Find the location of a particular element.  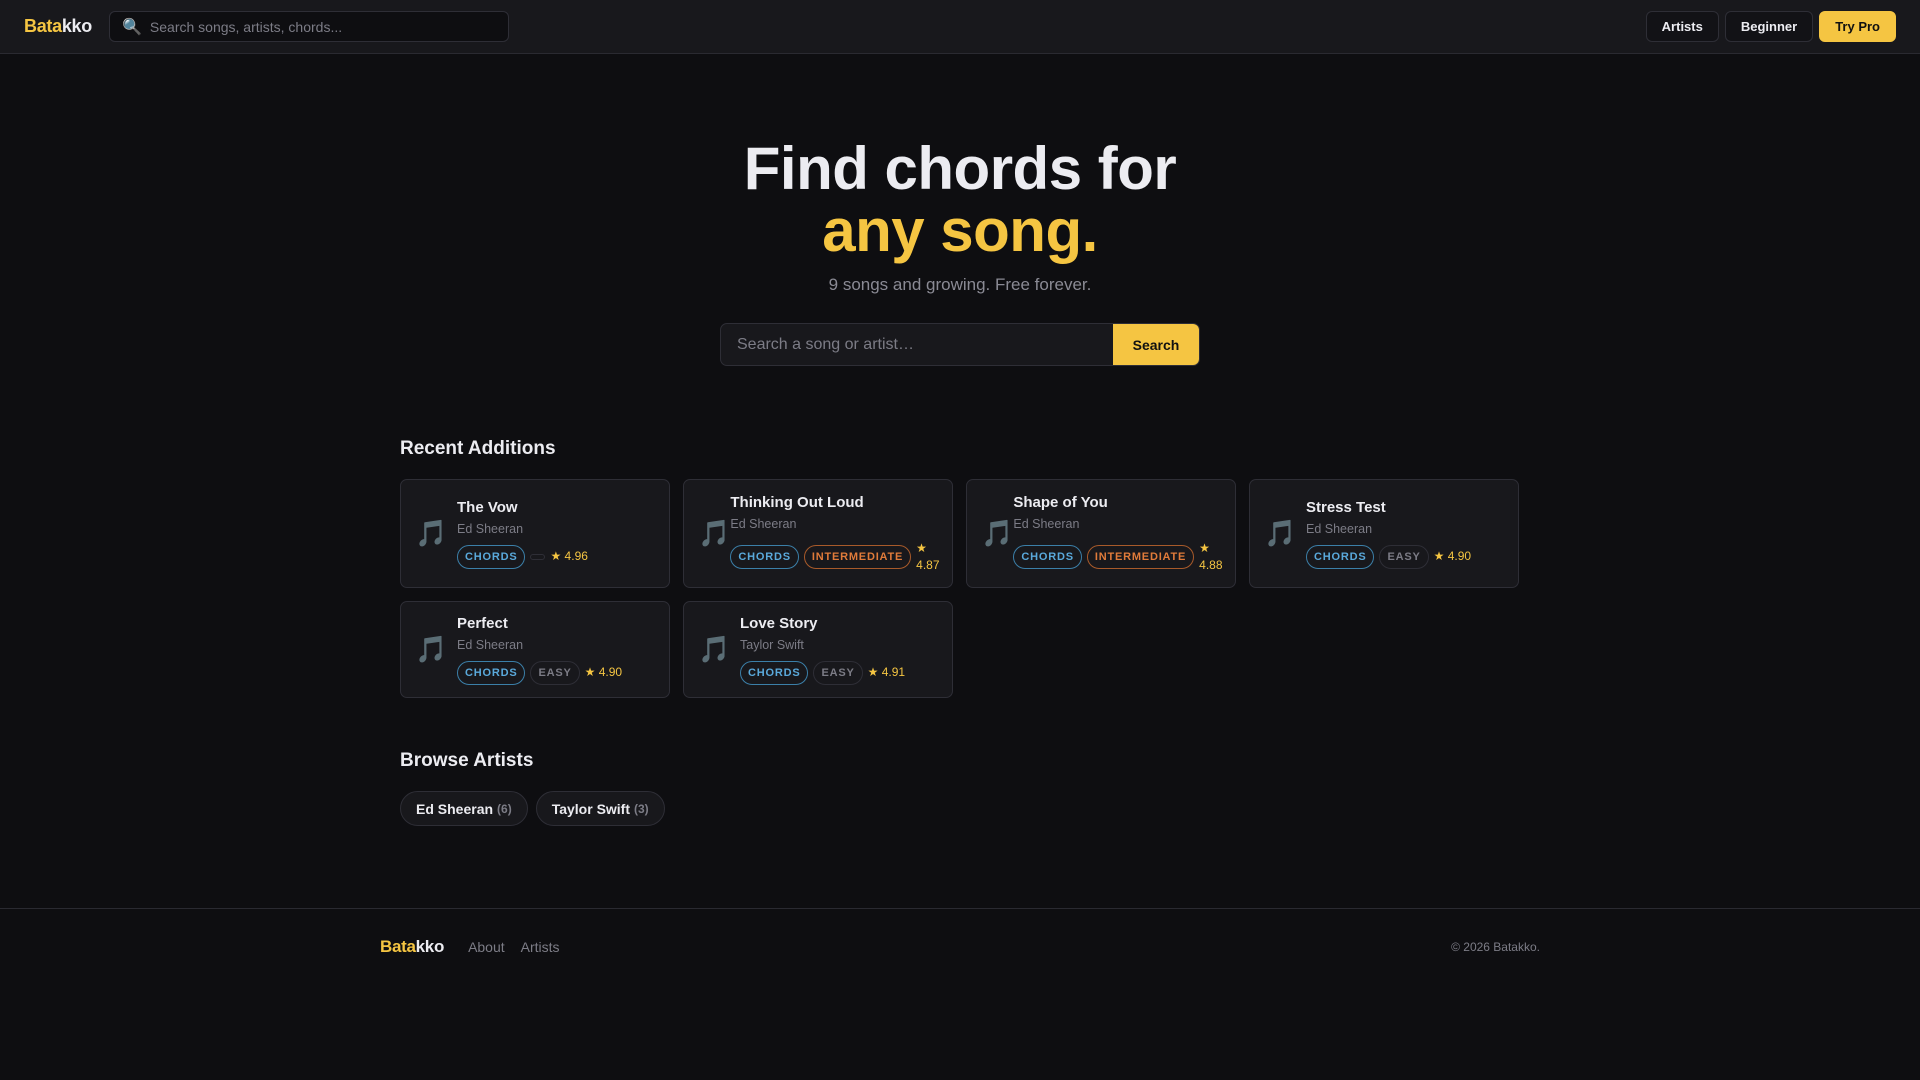

hero-title: Find chords for any song. is located at coordinates (960, 199).